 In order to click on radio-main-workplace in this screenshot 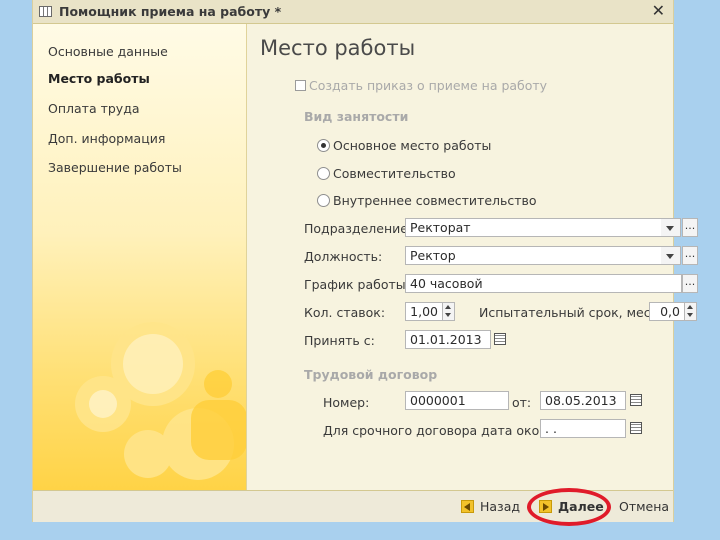, I will do `click(323, 145)`.